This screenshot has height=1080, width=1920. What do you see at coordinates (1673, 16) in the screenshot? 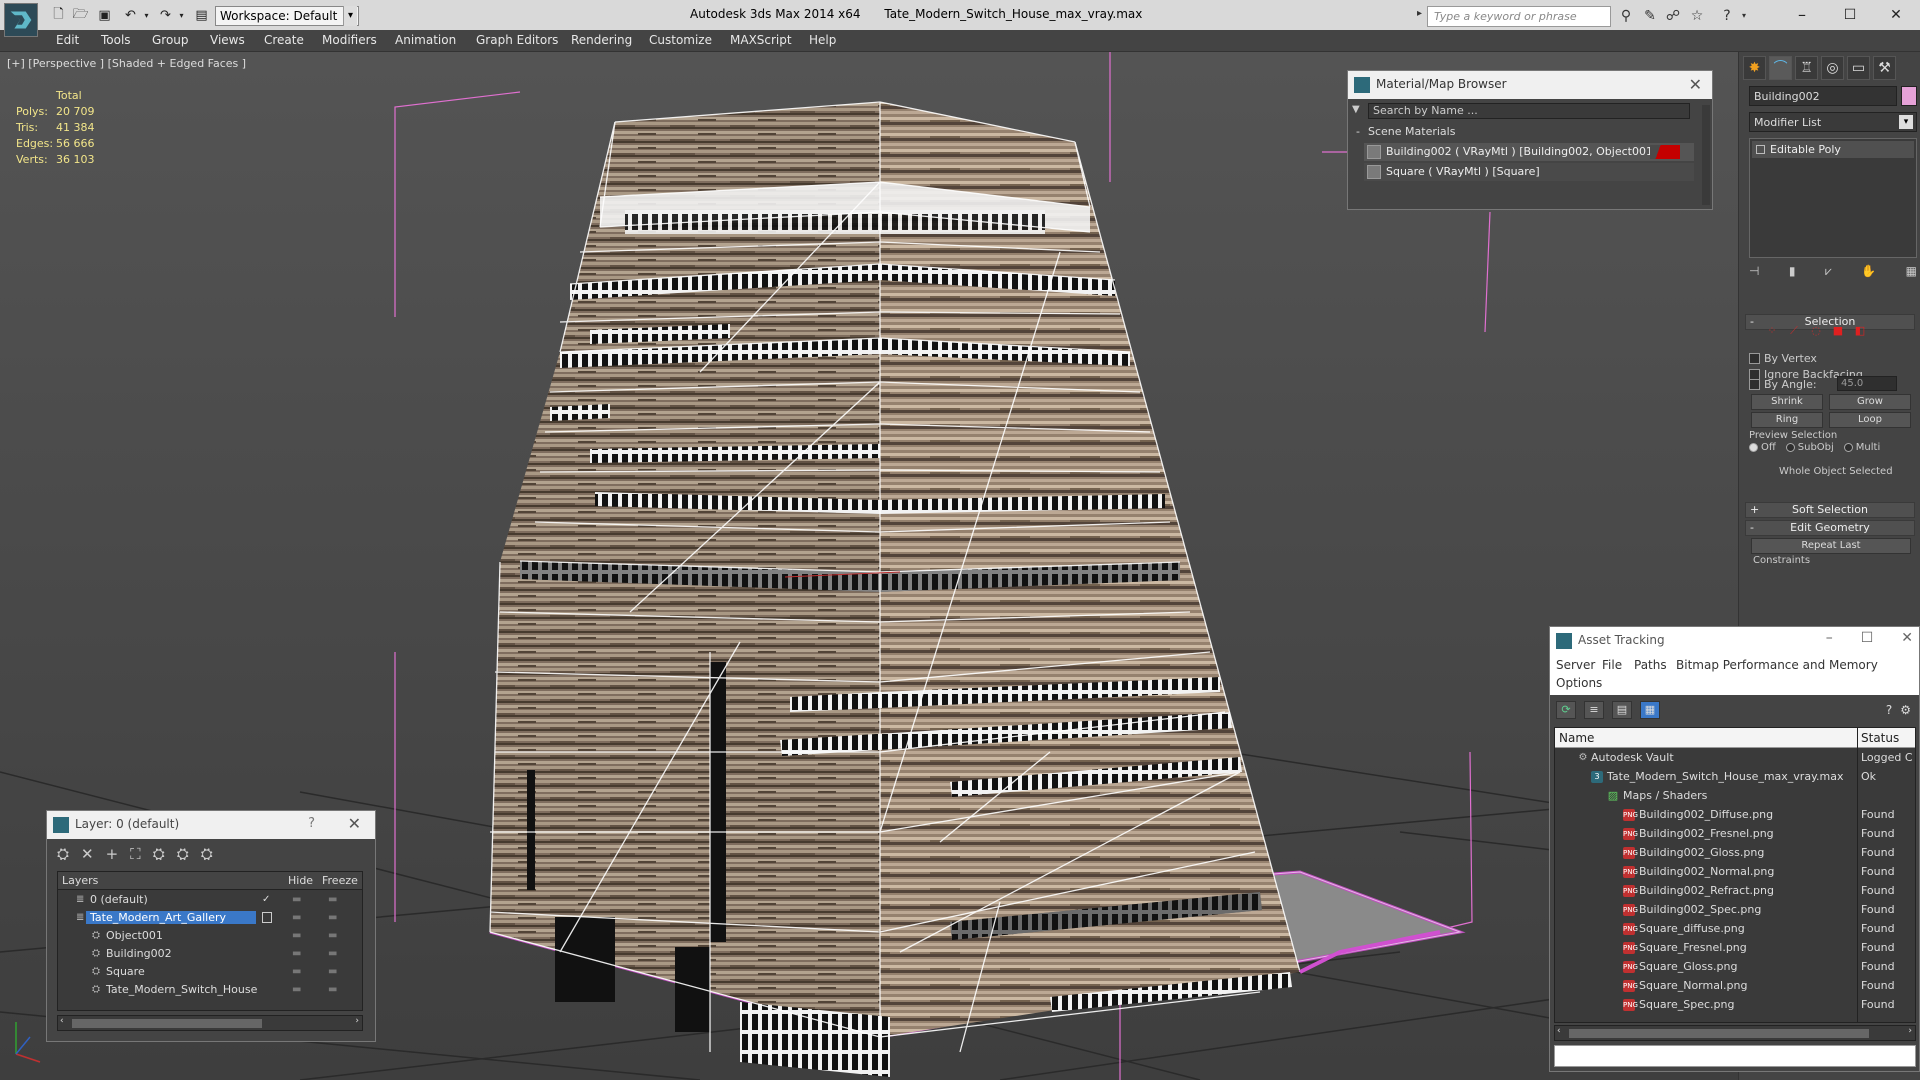
I see `communication-icon: ☍` at bounding box center [1673, 16].